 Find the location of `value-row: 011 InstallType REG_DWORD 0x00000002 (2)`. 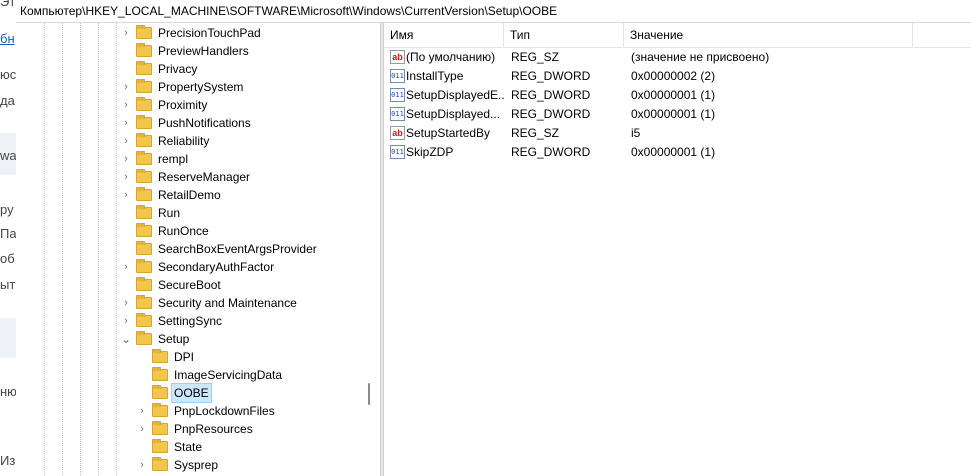

value-row: 011 InstallType REG_DWORD 0x00000002 (2) is located at coordinates (677, 76).